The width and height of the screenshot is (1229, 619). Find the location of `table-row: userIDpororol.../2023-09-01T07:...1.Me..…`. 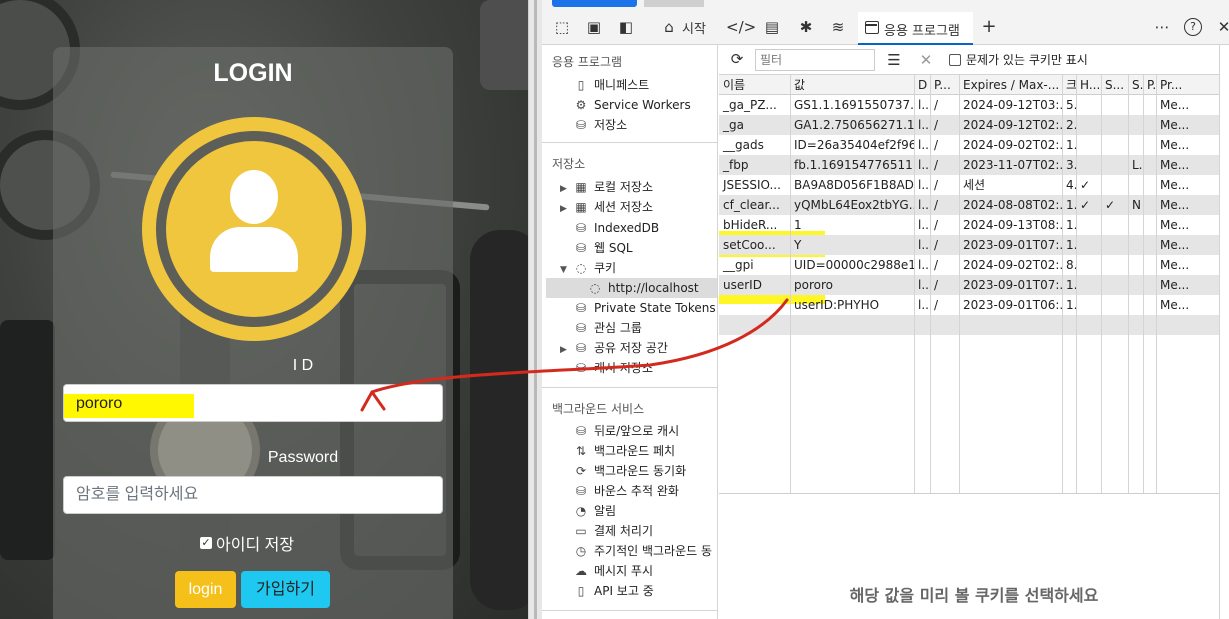

table-row: userIDpororol.../2023-09-01T07:...1.Me..… is located at coordinates (974, 285).